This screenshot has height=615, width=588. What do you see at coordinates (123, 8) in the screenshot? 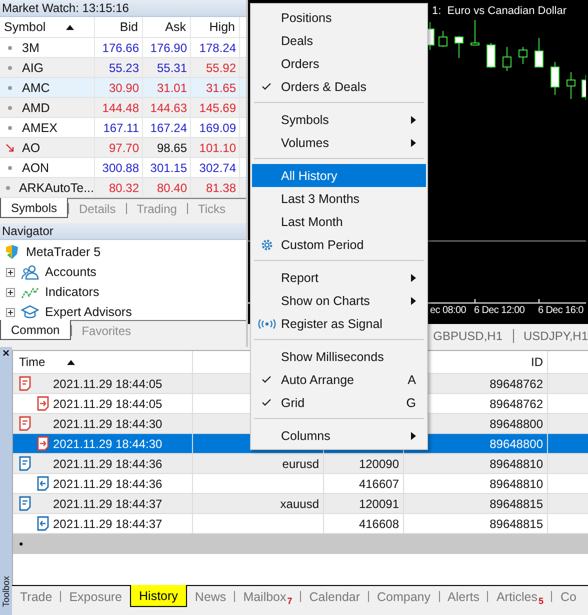
I see `panel-title: Market Watch: 13:15:16` at bounding box center [123, 8].